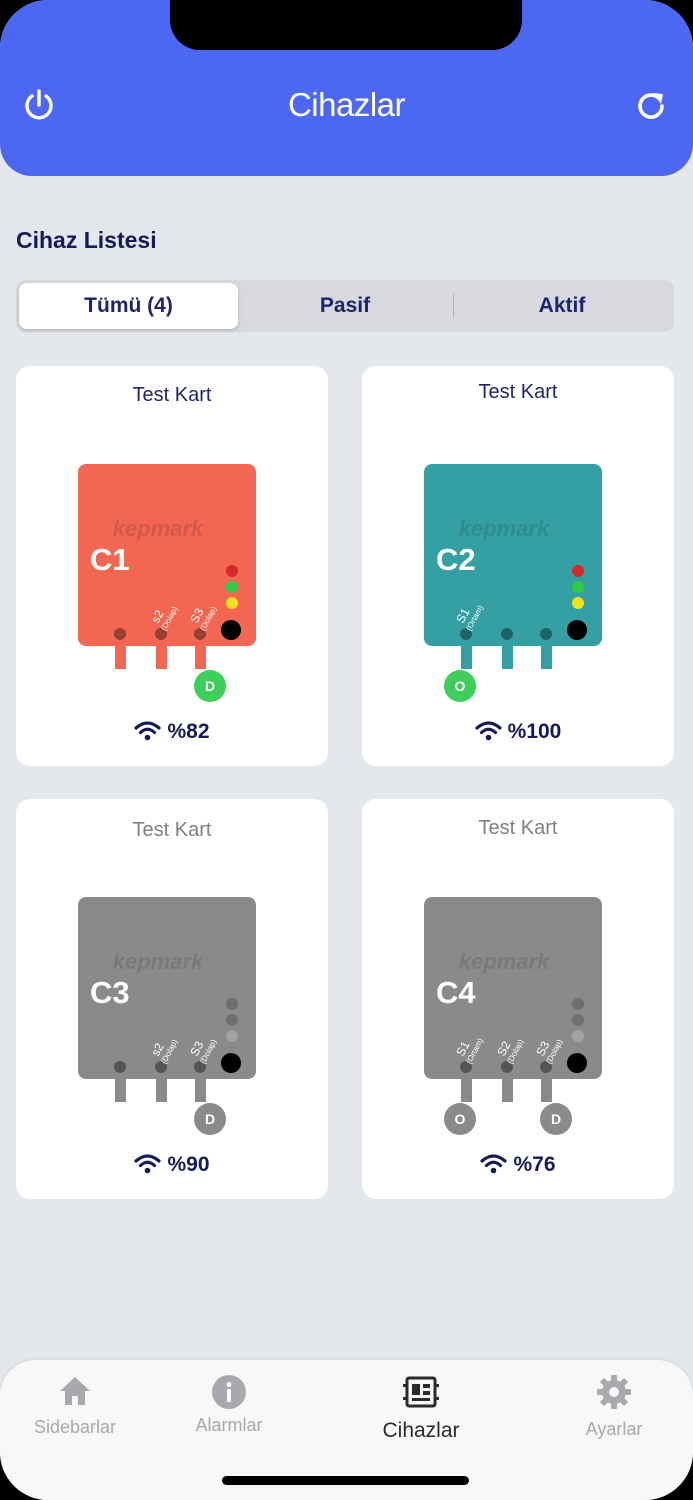 The height and width of the screenshot is (1500, 693). What do you see at coordinates (651, 106) in the screenshot?
I see `refresh-icon` at bounding box center [651, 106].